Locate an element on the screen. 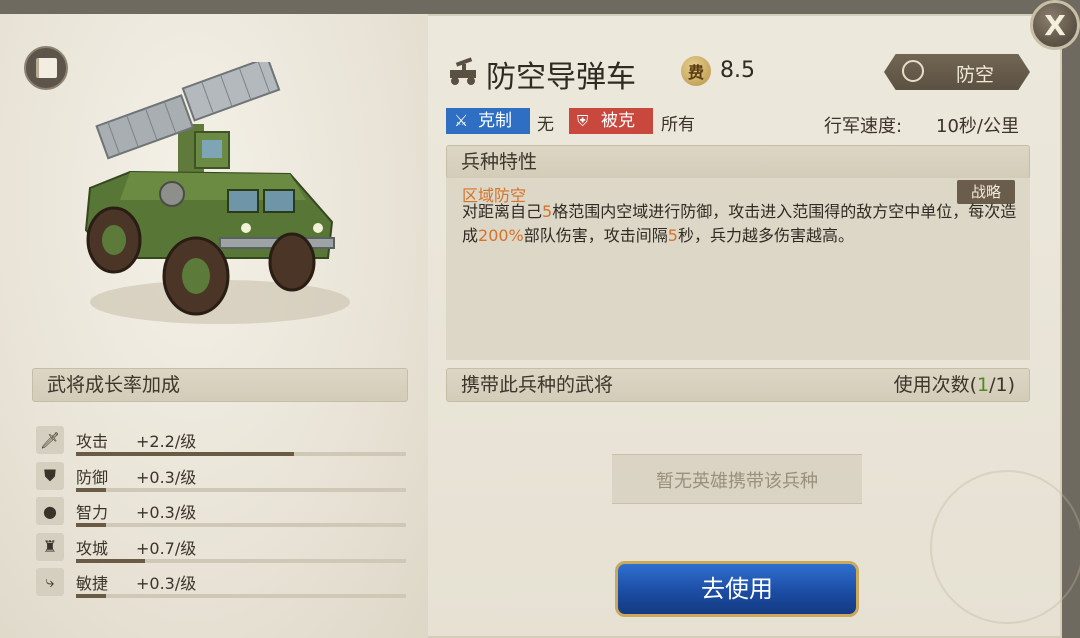 The width and height of the screenshot is (1080, 638). stat-row: ♜ 攻城 +0.7/级 is located at coordinates (221, 547).